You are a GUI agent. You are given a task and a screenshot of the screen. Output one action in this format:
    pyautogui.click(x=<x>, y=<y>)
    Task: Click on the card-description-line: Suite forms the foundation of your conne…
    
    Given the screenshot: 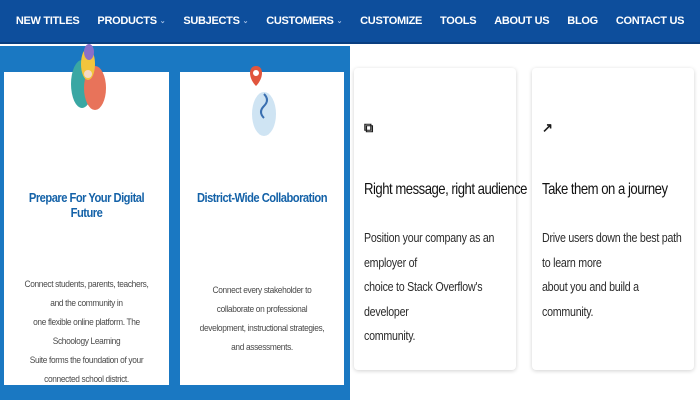 What is the action you would take?
    pyautogui.click(x=86, y=370)
    